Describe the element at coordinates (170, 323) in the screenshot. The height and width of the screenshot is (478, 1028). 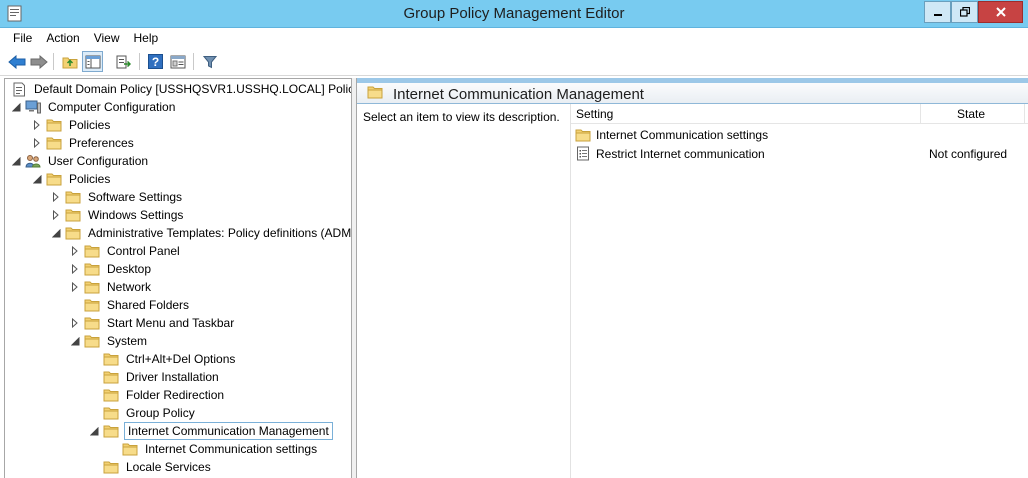
I see `tree-node-label: Start Menu and Taskbar` at that location.